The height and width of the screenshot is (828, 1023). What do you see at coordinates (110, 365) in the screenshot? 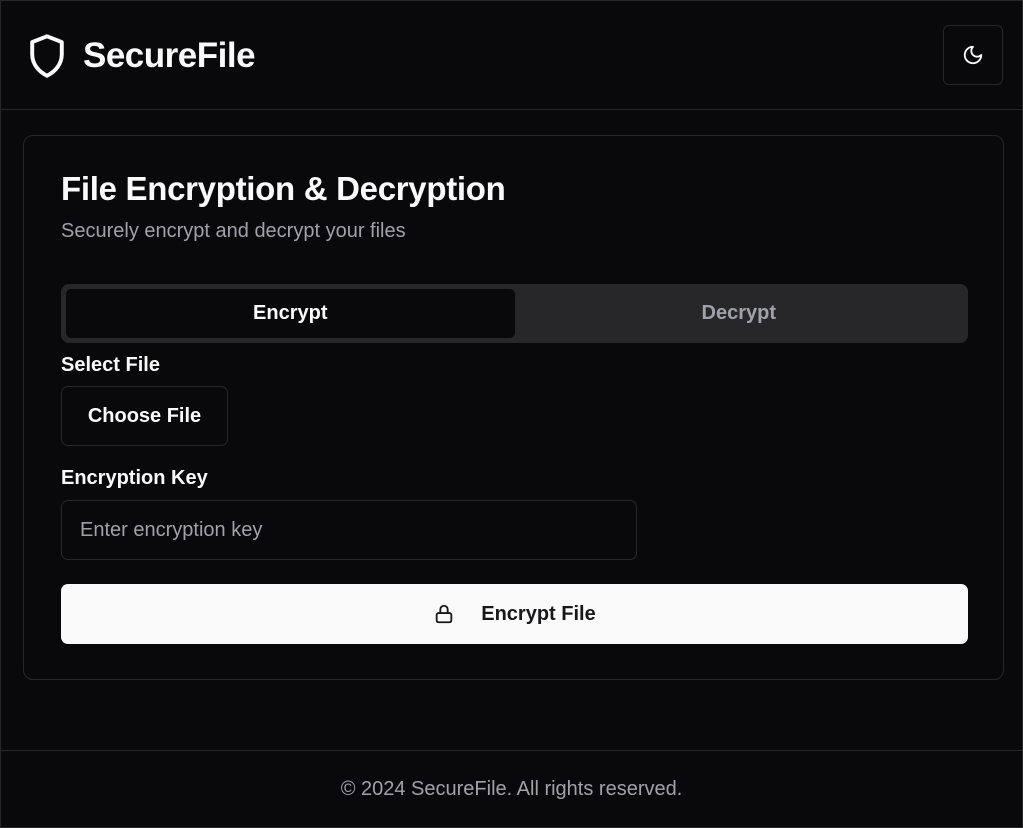
I see `select-file-label: Select File` at bounding box center [110, 365].